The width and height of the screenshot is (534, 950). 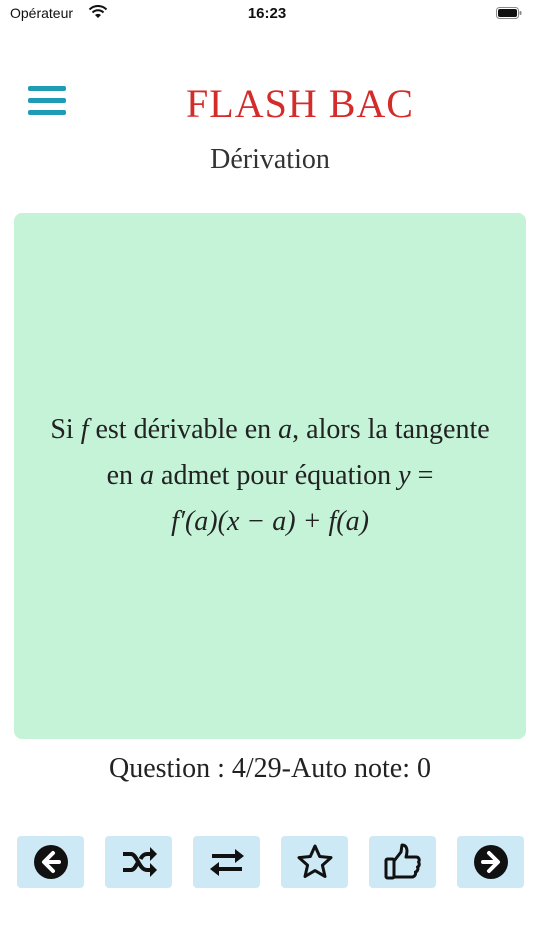 I want to click on chapter-title: Dérivation, so click(x=270, y=159).